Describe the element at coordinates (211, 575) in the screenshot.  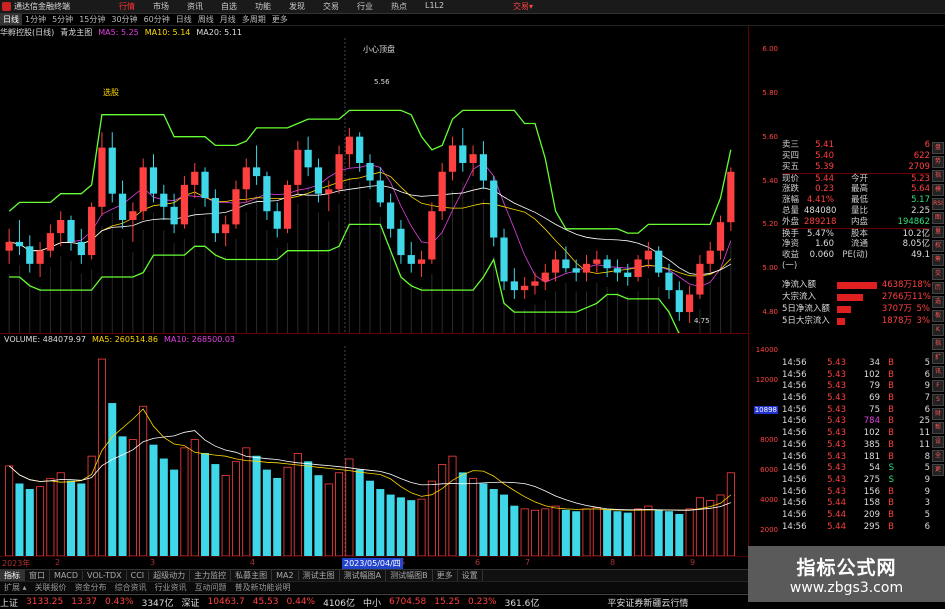
I see `indicator-tab: 主力监控` at that location.